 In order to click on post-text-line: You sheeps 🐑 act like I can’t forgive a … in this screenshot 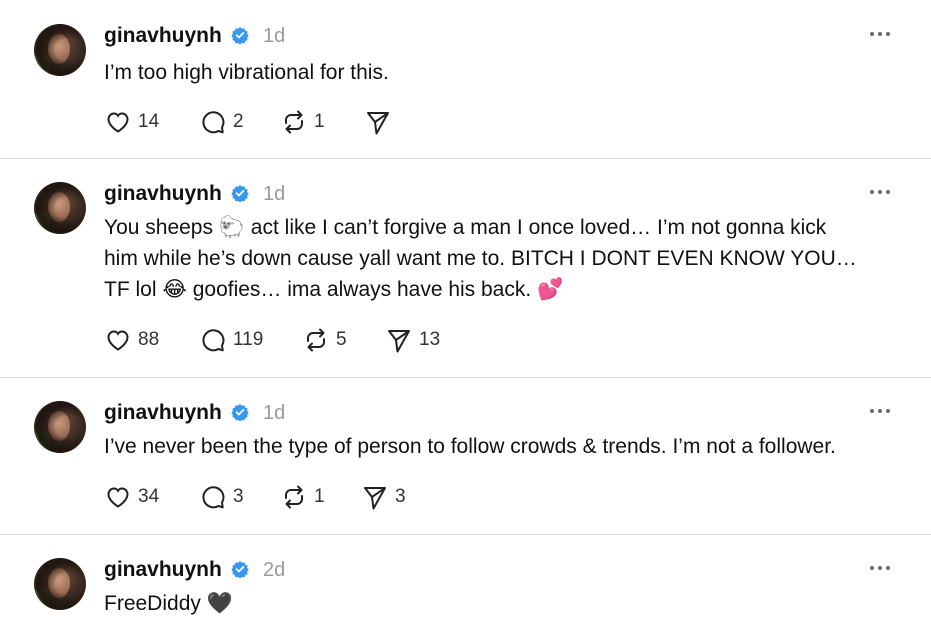, I will do `click(465, 227)`.